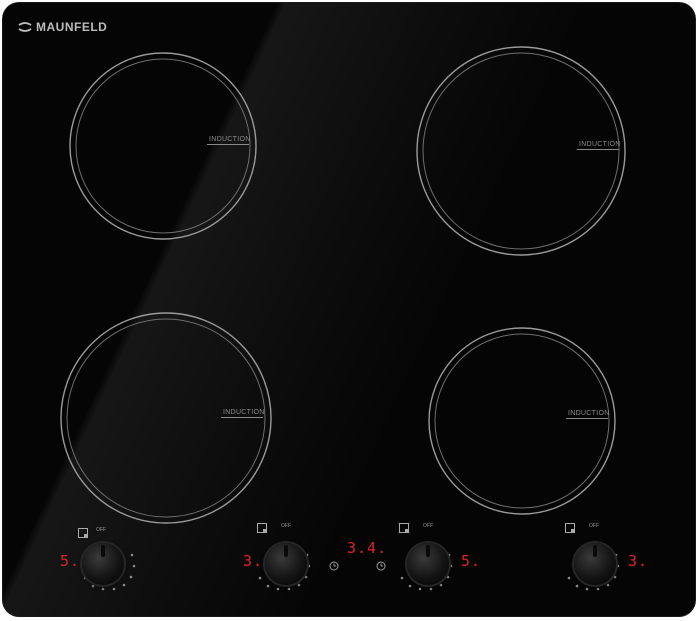 This screenshot has height=621, width=700. Describe the element at coordinates (229, 140) in the screenshot. I see `zone-label-top-left: INDUCTION` at that location.